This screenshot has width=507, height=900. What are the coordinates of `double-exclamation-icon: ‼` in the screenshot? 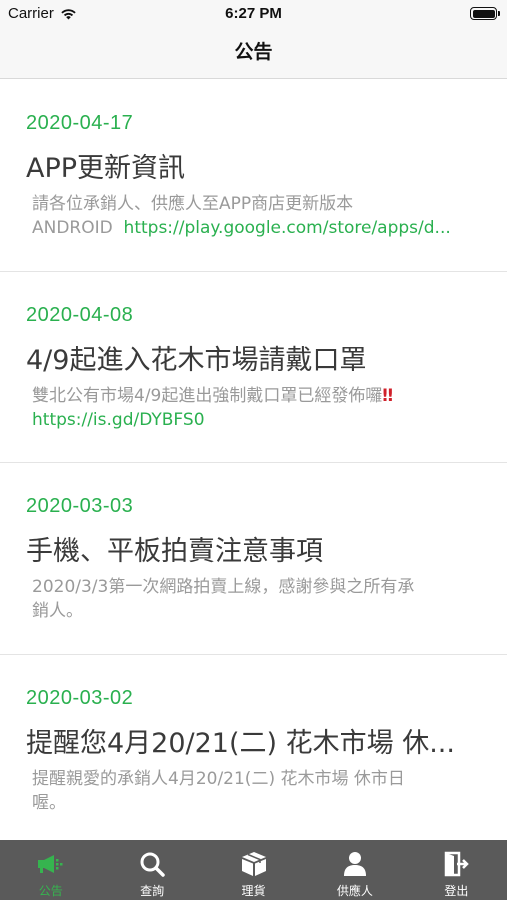 It's located at (388, 395).